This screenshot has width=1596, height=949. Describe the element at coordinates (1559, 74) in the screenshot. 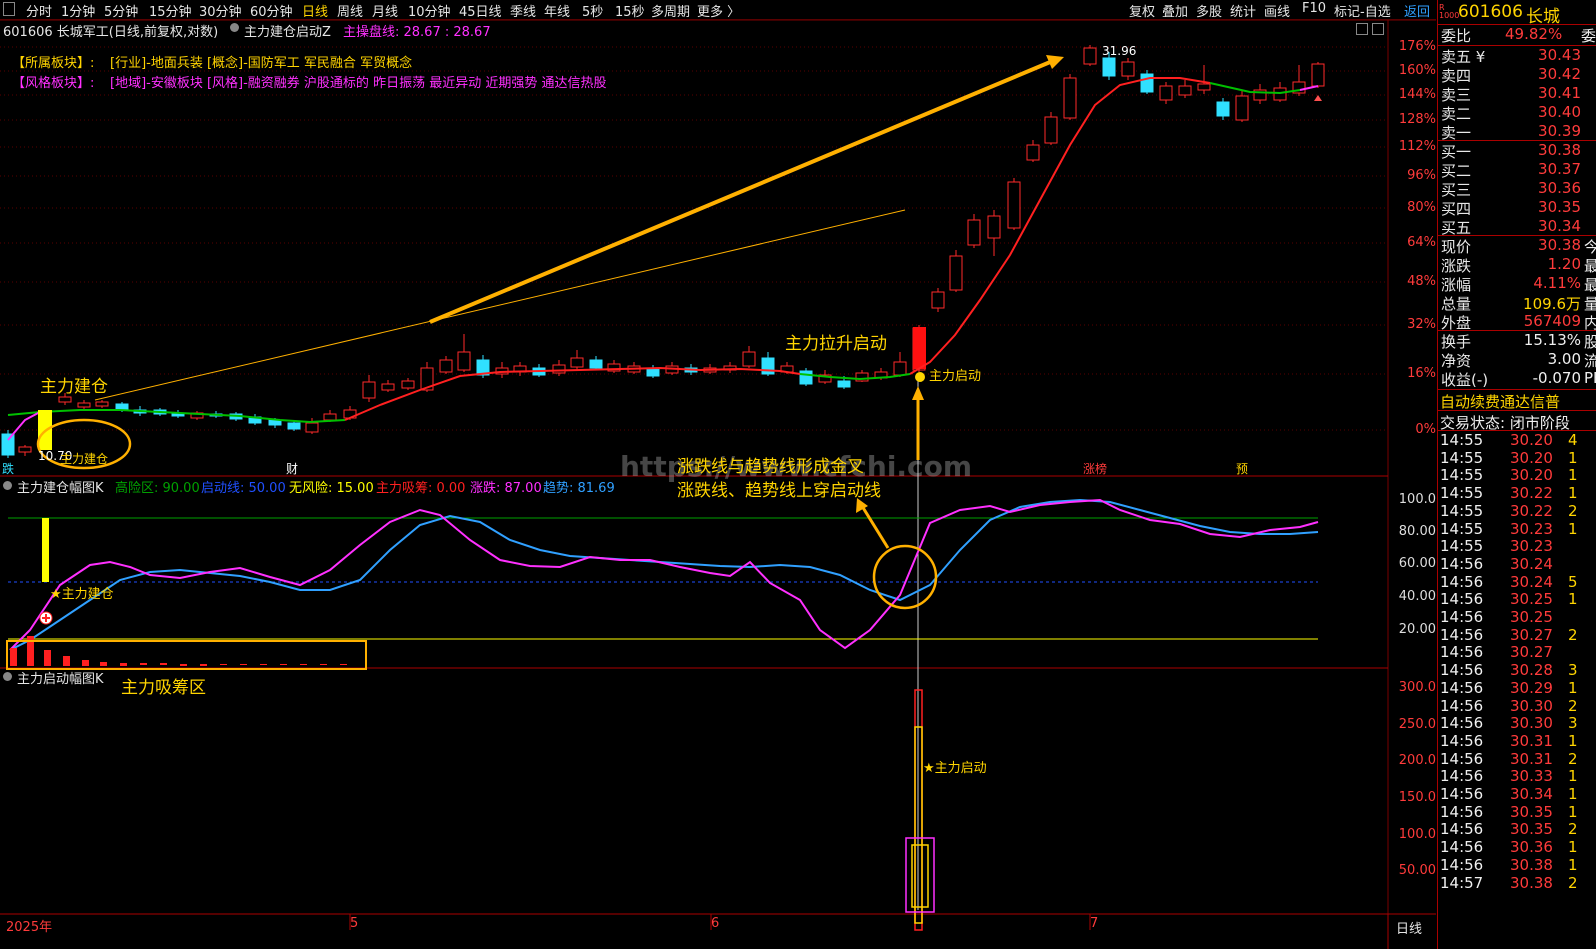

I see `asks-value: 30.42` at that location.